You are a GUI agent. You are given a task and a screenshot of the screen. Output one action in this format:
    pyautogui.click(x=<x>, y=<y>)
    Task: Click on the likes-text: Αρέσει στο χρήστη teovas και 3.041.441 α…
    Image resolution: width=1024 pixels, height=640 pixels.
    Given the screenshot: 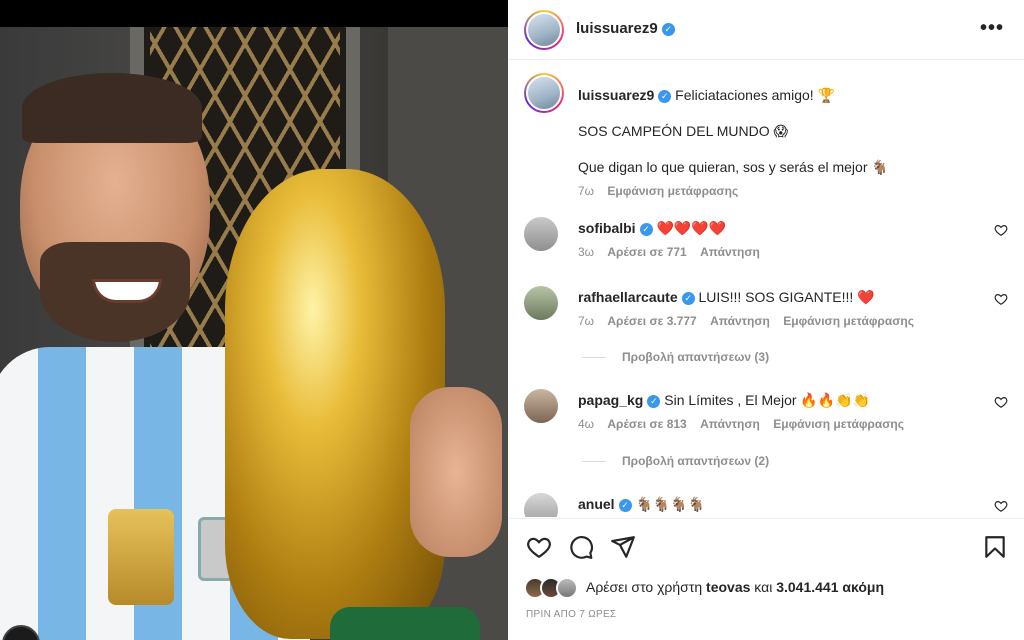 What is the action you would take?
    pyautogui.click(x=735, y=587)
    